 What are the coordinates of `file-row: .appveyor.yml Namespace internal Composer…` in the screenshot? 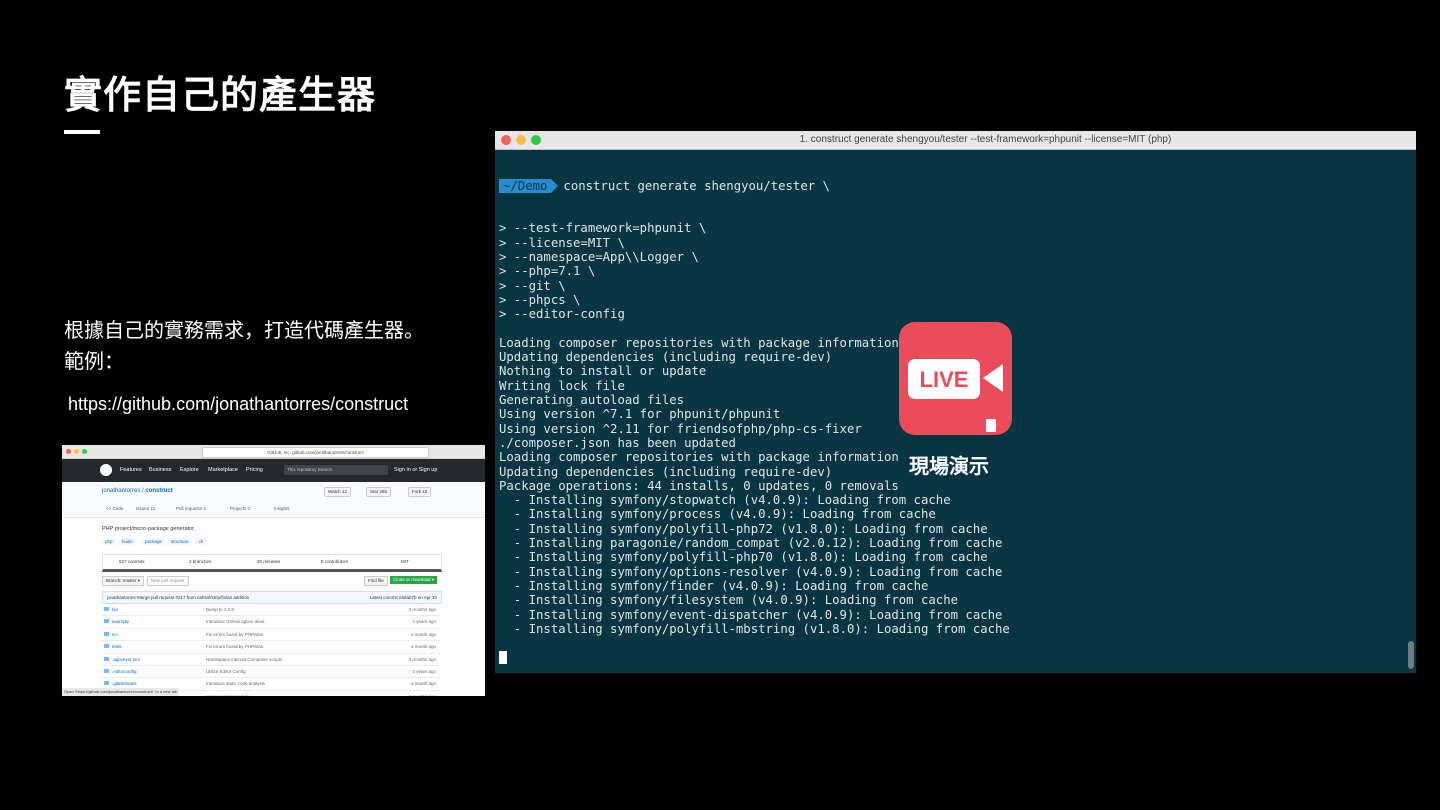 It's located at (271, 660).